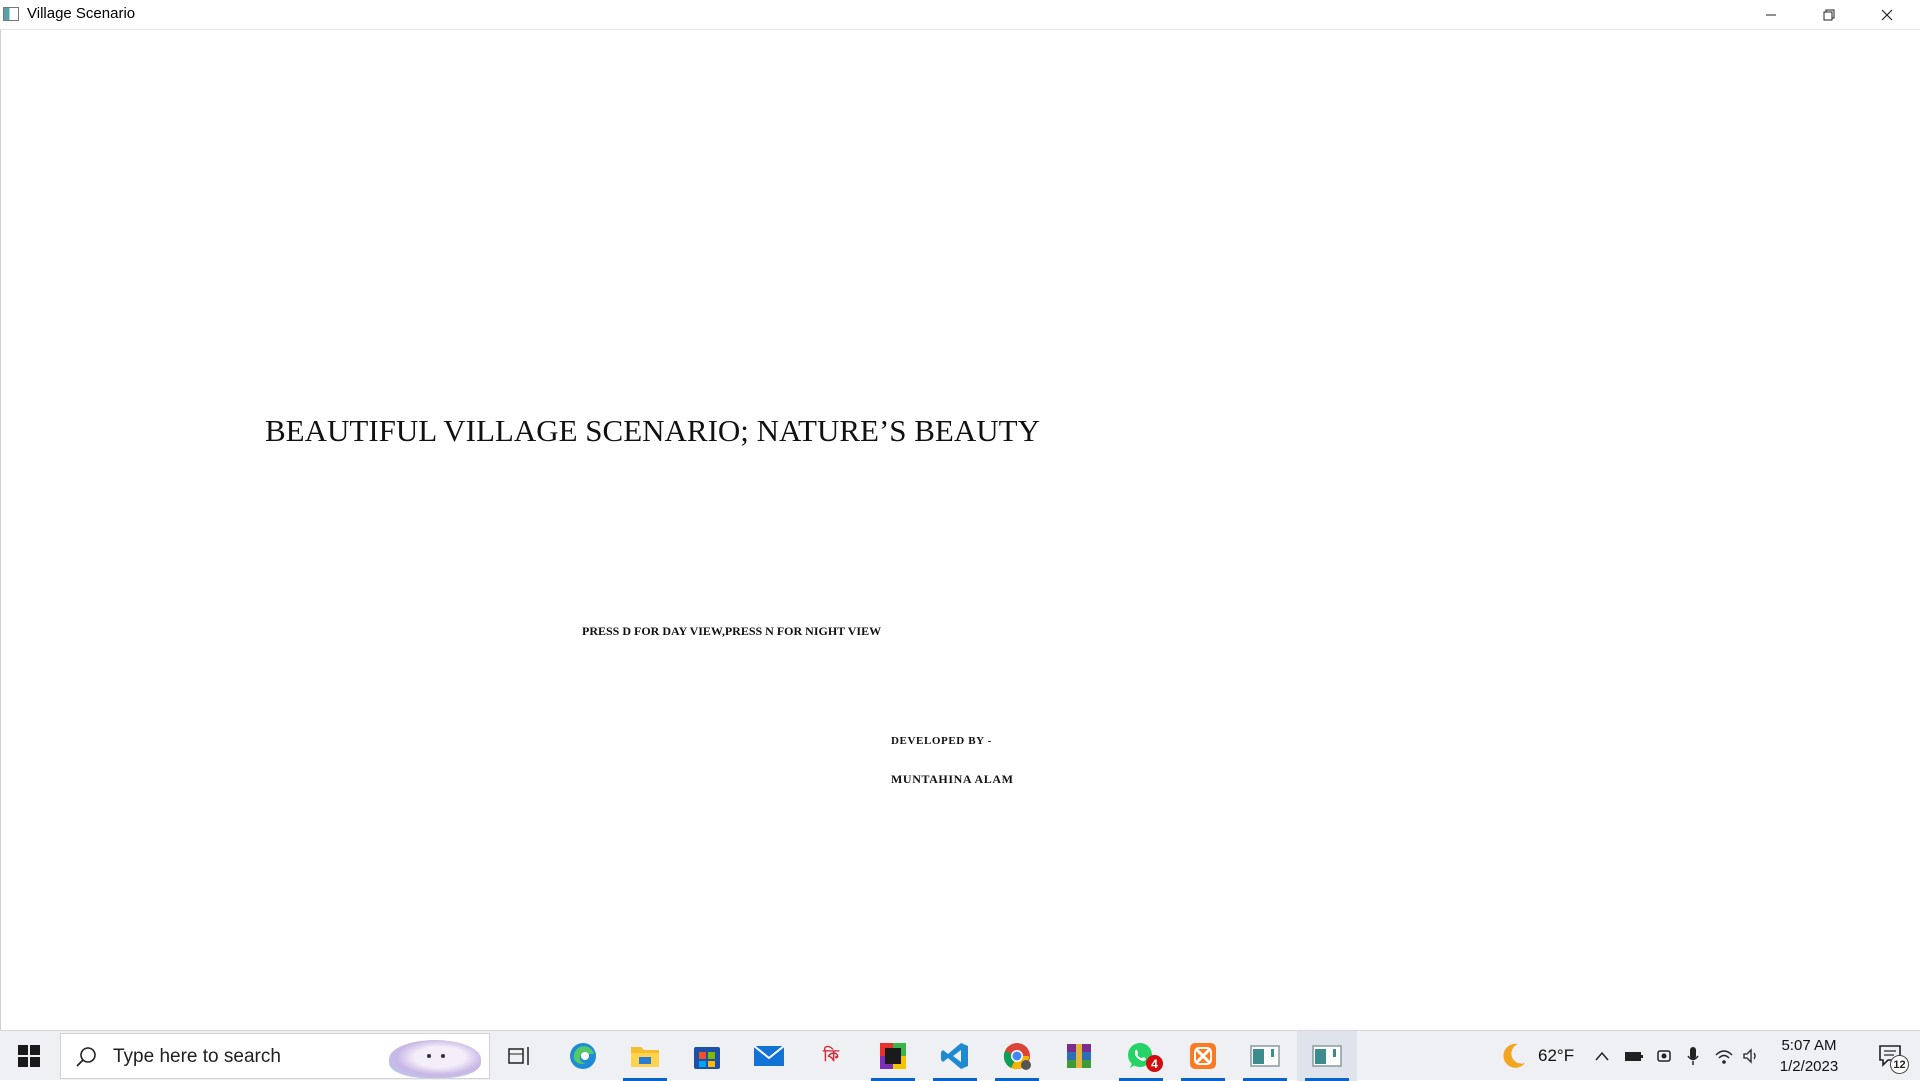 The image size is (1920, 1081). I want to click on vscode-icon, so click(954, 1056).